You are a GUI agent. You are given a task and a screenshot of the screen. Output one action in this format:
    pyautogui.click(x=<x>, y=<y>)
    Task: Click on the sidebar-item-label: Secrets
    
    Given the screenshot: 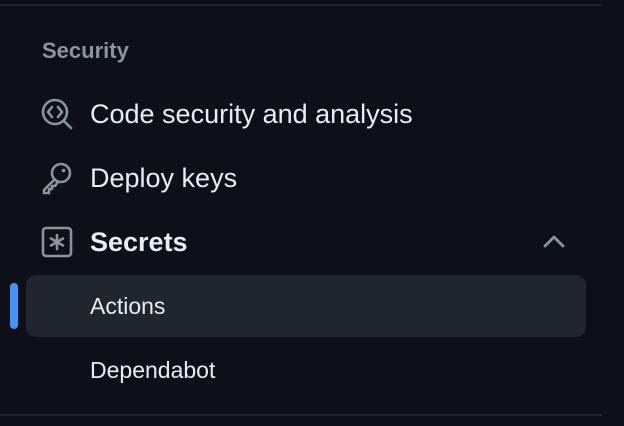 What is the action you would take?
    pyautogui.click(x=139, y=242)
    